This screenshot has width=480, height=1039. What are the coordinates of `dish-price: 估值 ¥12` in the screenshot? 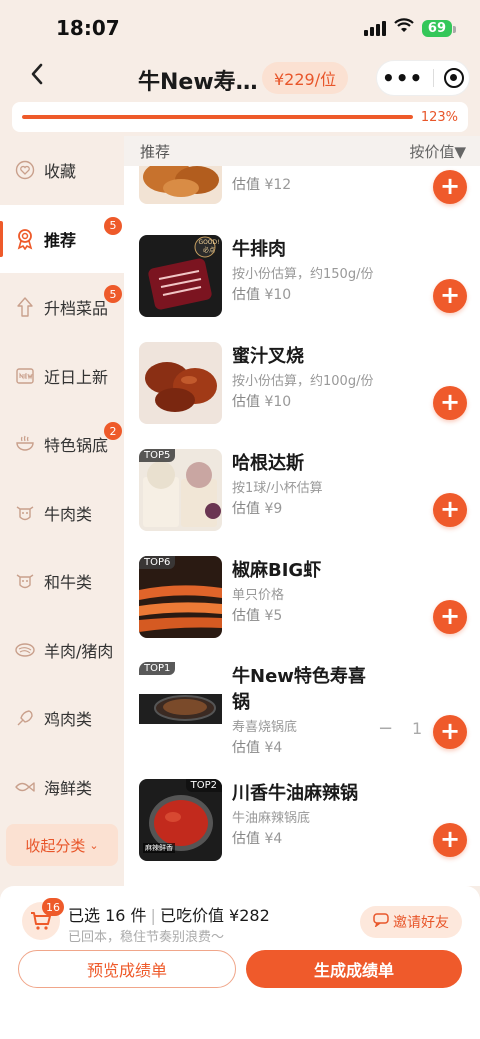 It's located at (262, 185).